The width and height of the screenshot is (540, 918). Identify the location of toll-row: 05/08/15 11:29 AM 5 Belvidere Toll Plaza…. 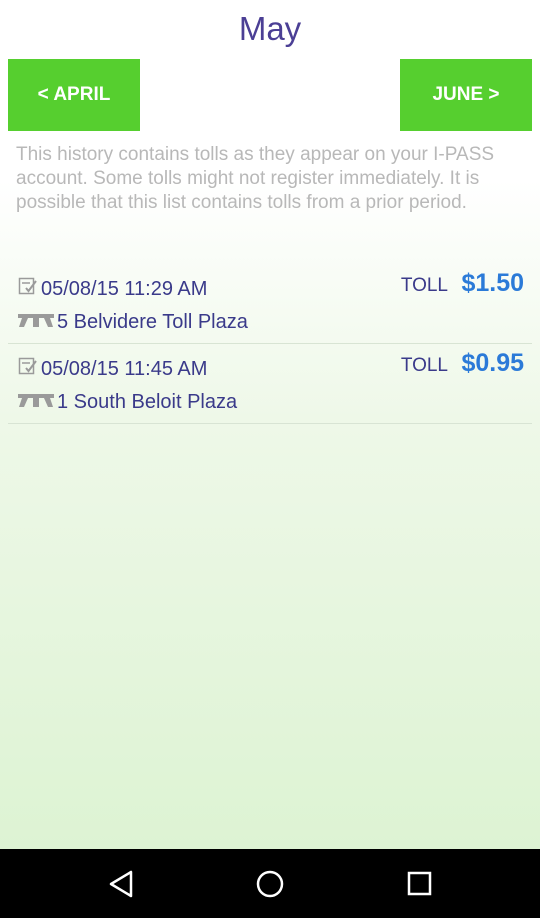
(270, 303).